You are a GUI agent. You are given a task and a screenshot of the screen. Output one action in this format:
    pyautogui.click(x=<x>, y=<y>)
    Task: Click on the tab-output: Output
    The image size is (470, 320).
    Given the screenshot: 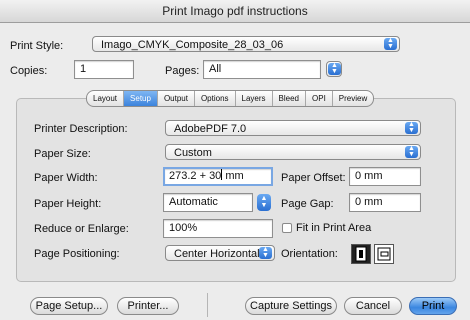 What is the action you would take?
    pyautogui.click(x=176, y=98)
    